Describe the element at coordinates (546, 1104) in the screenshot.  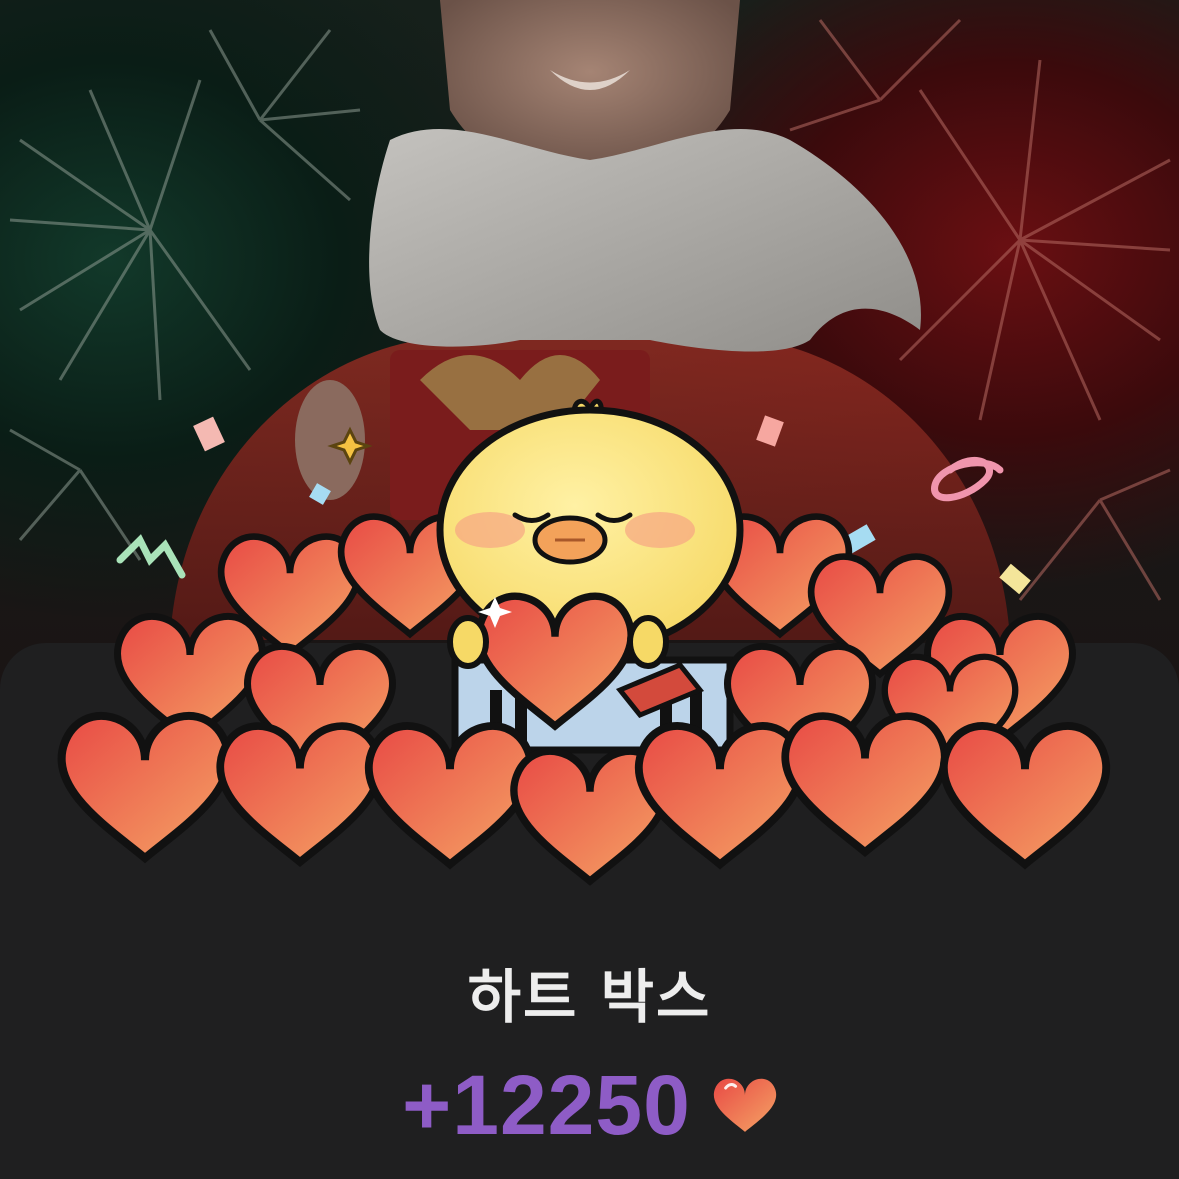
I see `reward-amount: +12250` at that location.